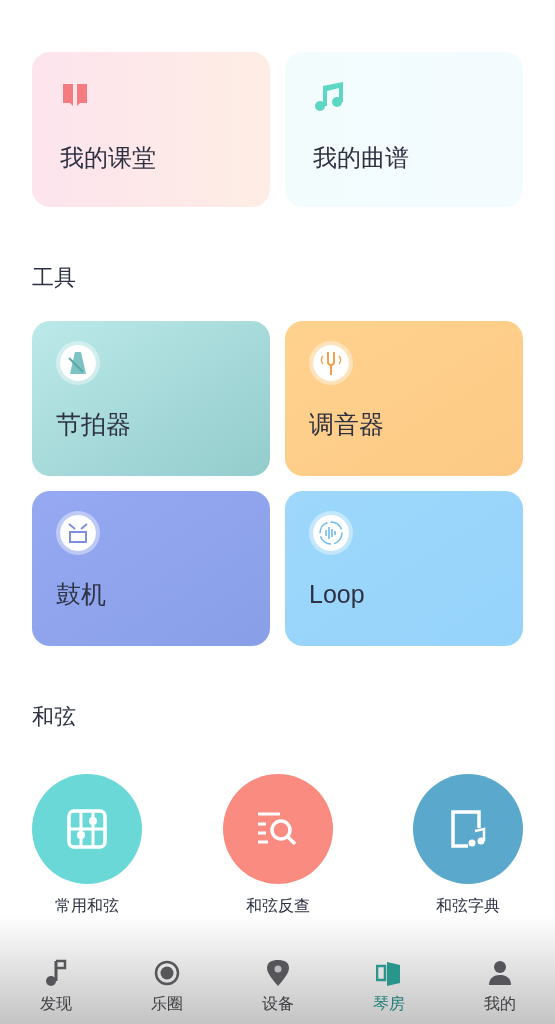 This screenshot has height=1024, width=555. I want to click on chord-grid-icon, so click(87, 829).